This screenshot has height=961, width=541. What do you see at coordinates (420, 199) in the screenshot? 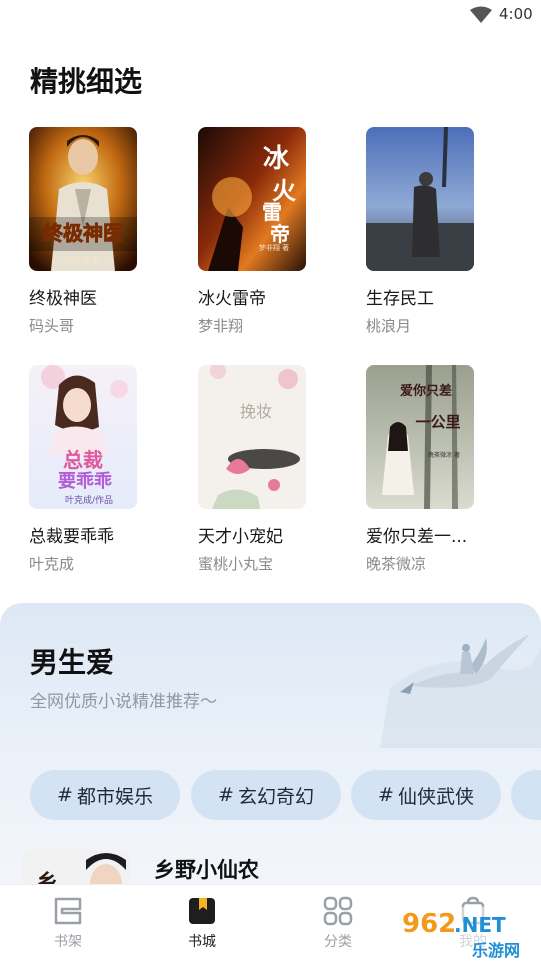
I see `book-cover` at bounding box center [420, 199].